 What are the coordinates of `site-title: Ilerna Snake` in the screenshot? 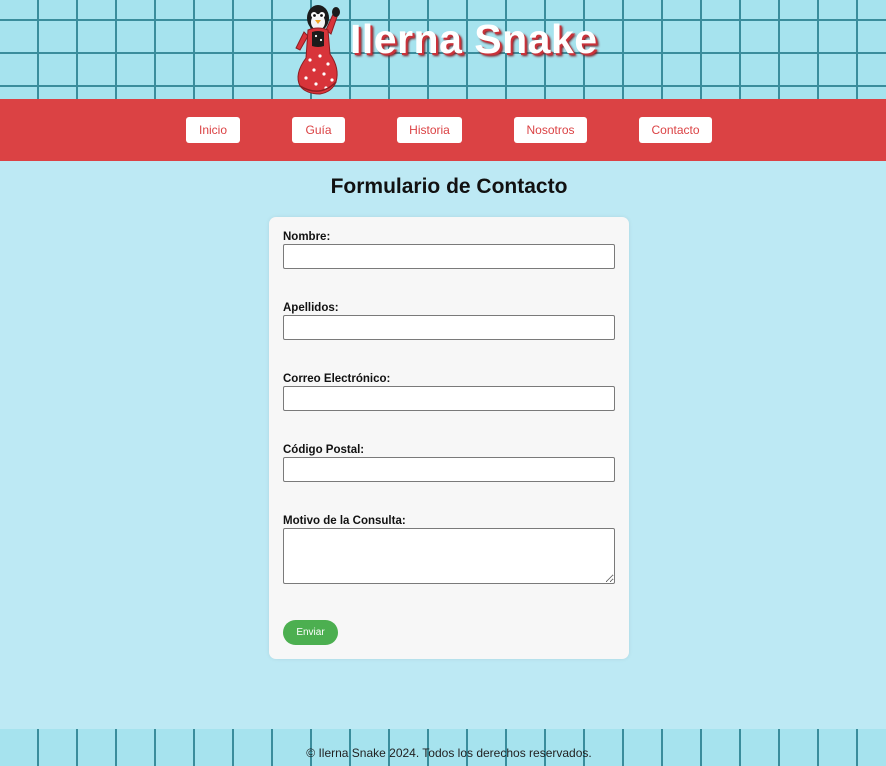 It's located at (474, 39).